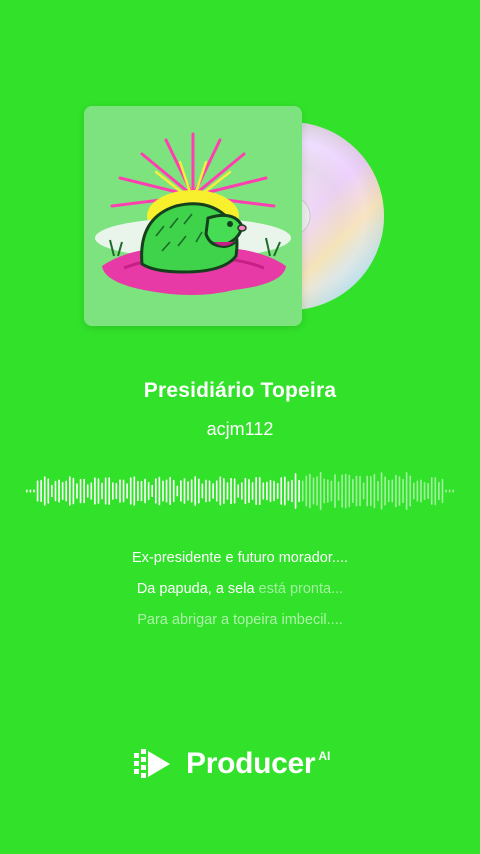  Describe the element at coordinates (241, 491) in the screenshot. I see `audio-waveform` at that location.